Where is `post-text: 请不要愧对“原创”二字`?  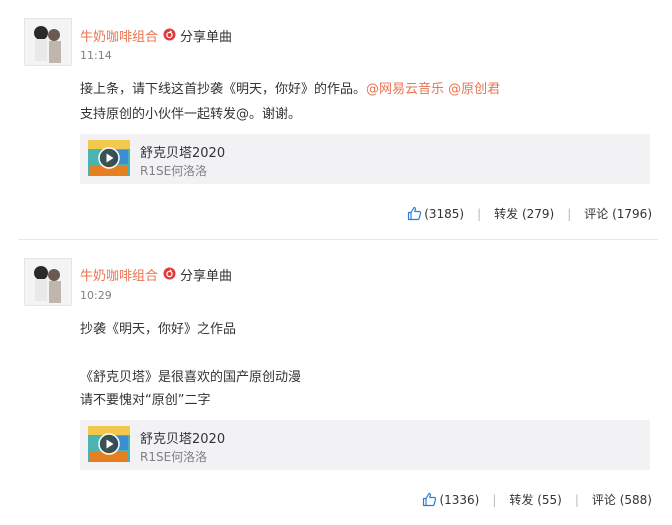
post-text: 请不要愧对“原创”二字 is located at coordinates (145, 400).